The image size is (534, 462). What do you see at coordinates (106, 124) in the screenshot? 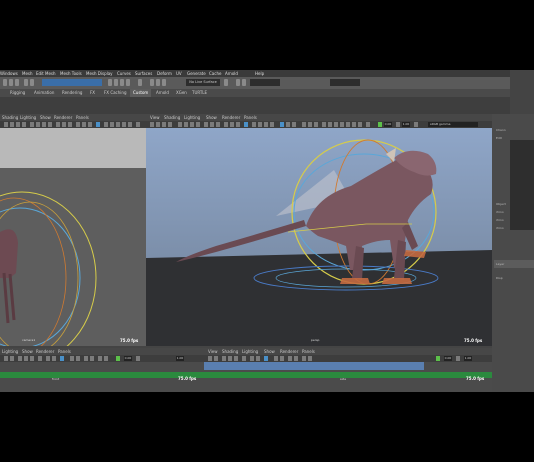
I see `camera-attributes-icon` at bounding box center [106, 124].